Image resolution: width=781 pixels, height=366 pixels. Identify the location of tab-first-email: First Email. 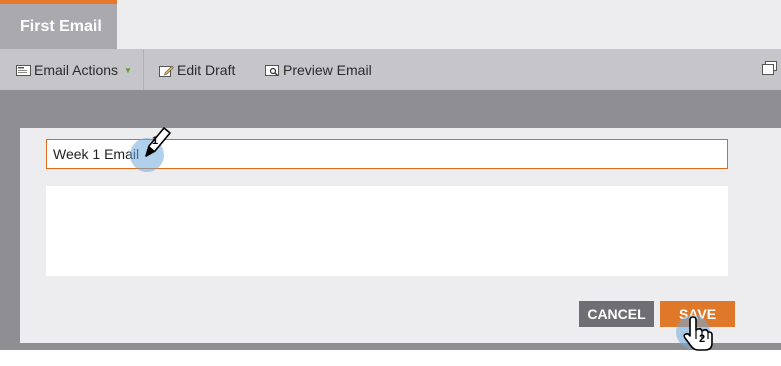
(58, 24).